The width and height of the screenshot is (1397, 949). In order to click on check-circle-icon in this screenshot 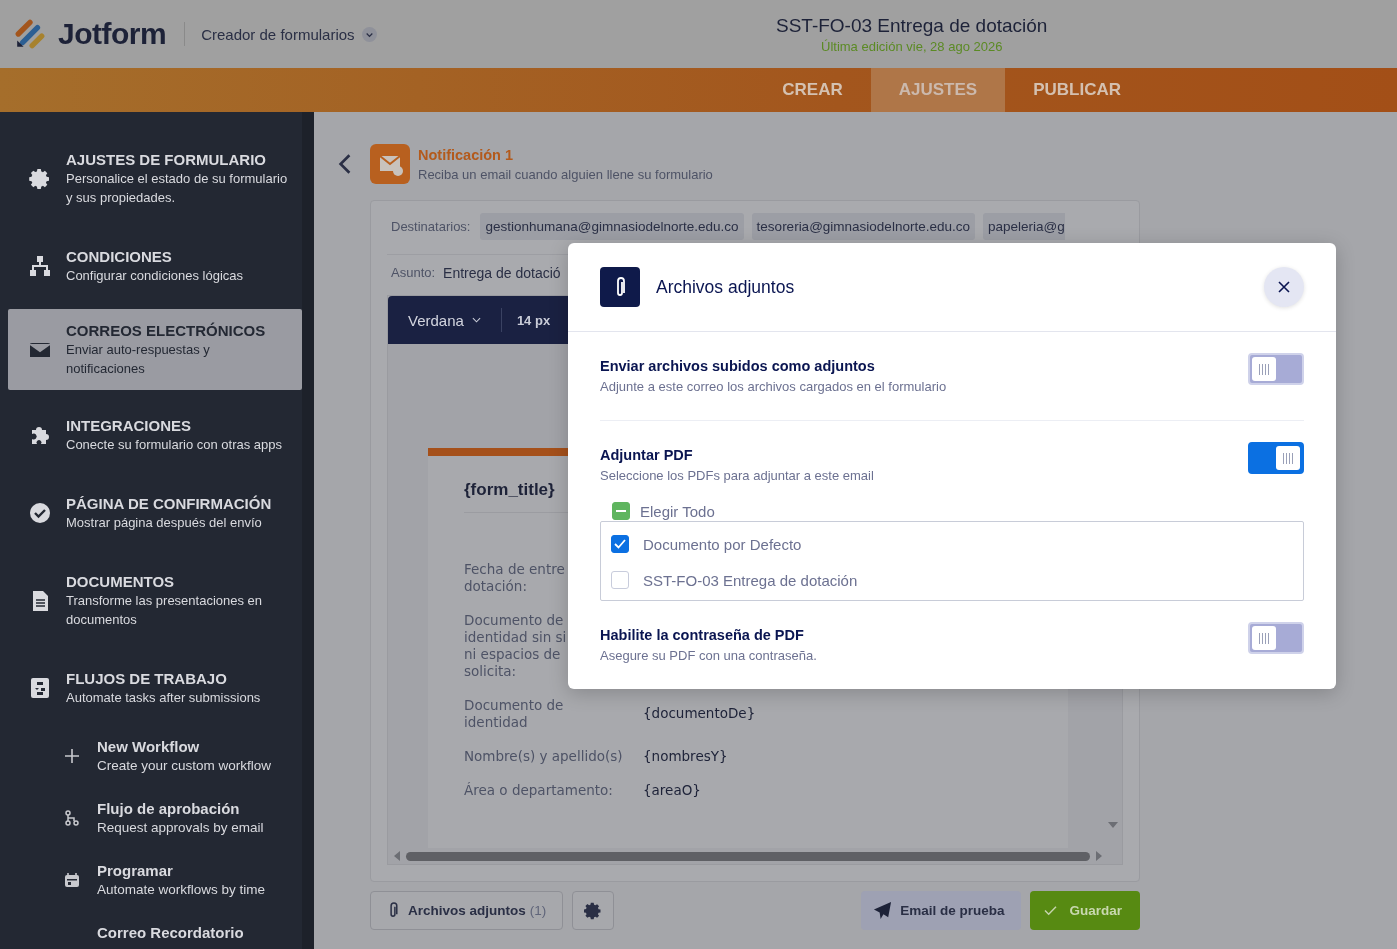, I will do `click(40, 513)`.